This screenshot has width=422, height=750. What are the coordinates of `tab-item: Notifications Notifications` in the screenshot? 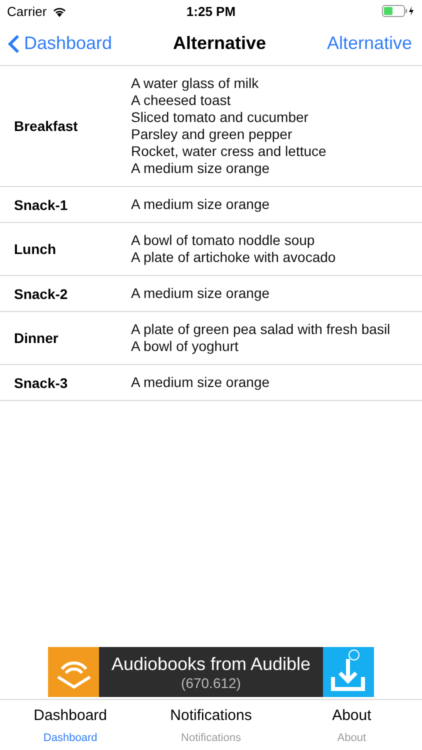 It's located at (211, 725).